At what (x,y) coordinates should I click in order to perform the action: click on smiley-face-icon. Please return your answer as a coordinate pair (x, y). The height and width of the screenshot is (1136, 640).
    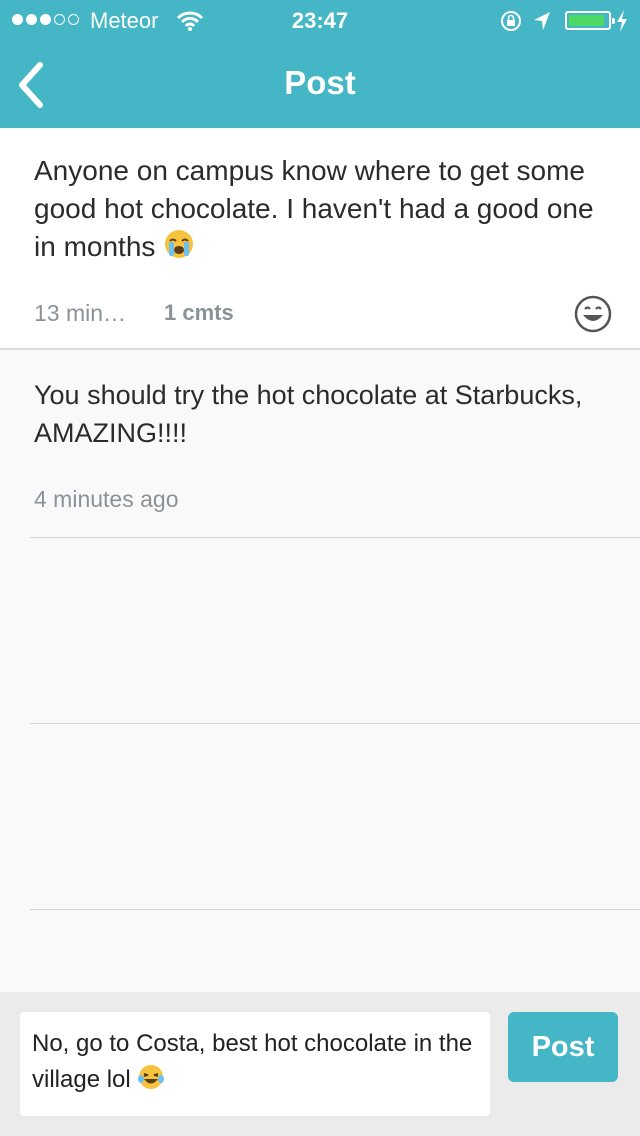
    Looking at the image, I should click on (593, 314).